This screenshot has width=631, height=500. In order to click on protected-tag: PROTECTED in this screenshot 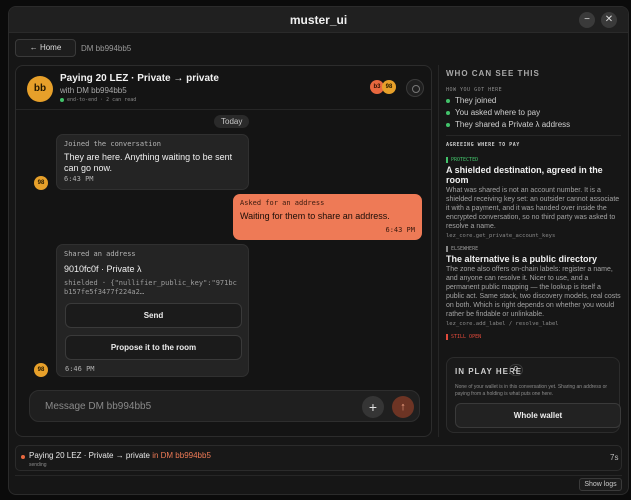, I will do `click(533, 160)`.